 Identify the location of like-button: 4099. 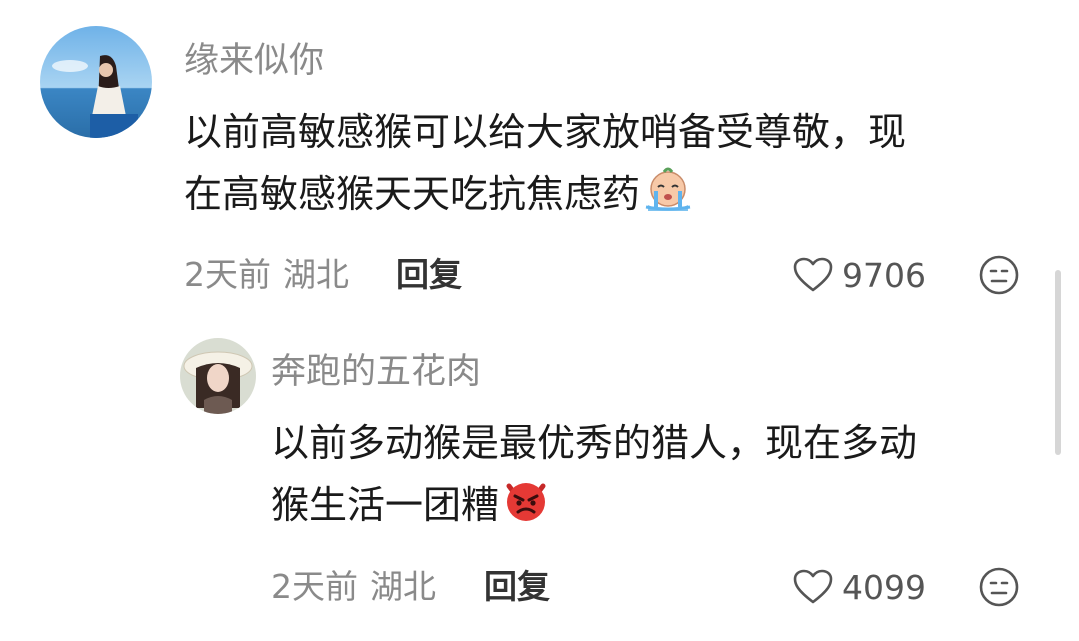
(859, 587).